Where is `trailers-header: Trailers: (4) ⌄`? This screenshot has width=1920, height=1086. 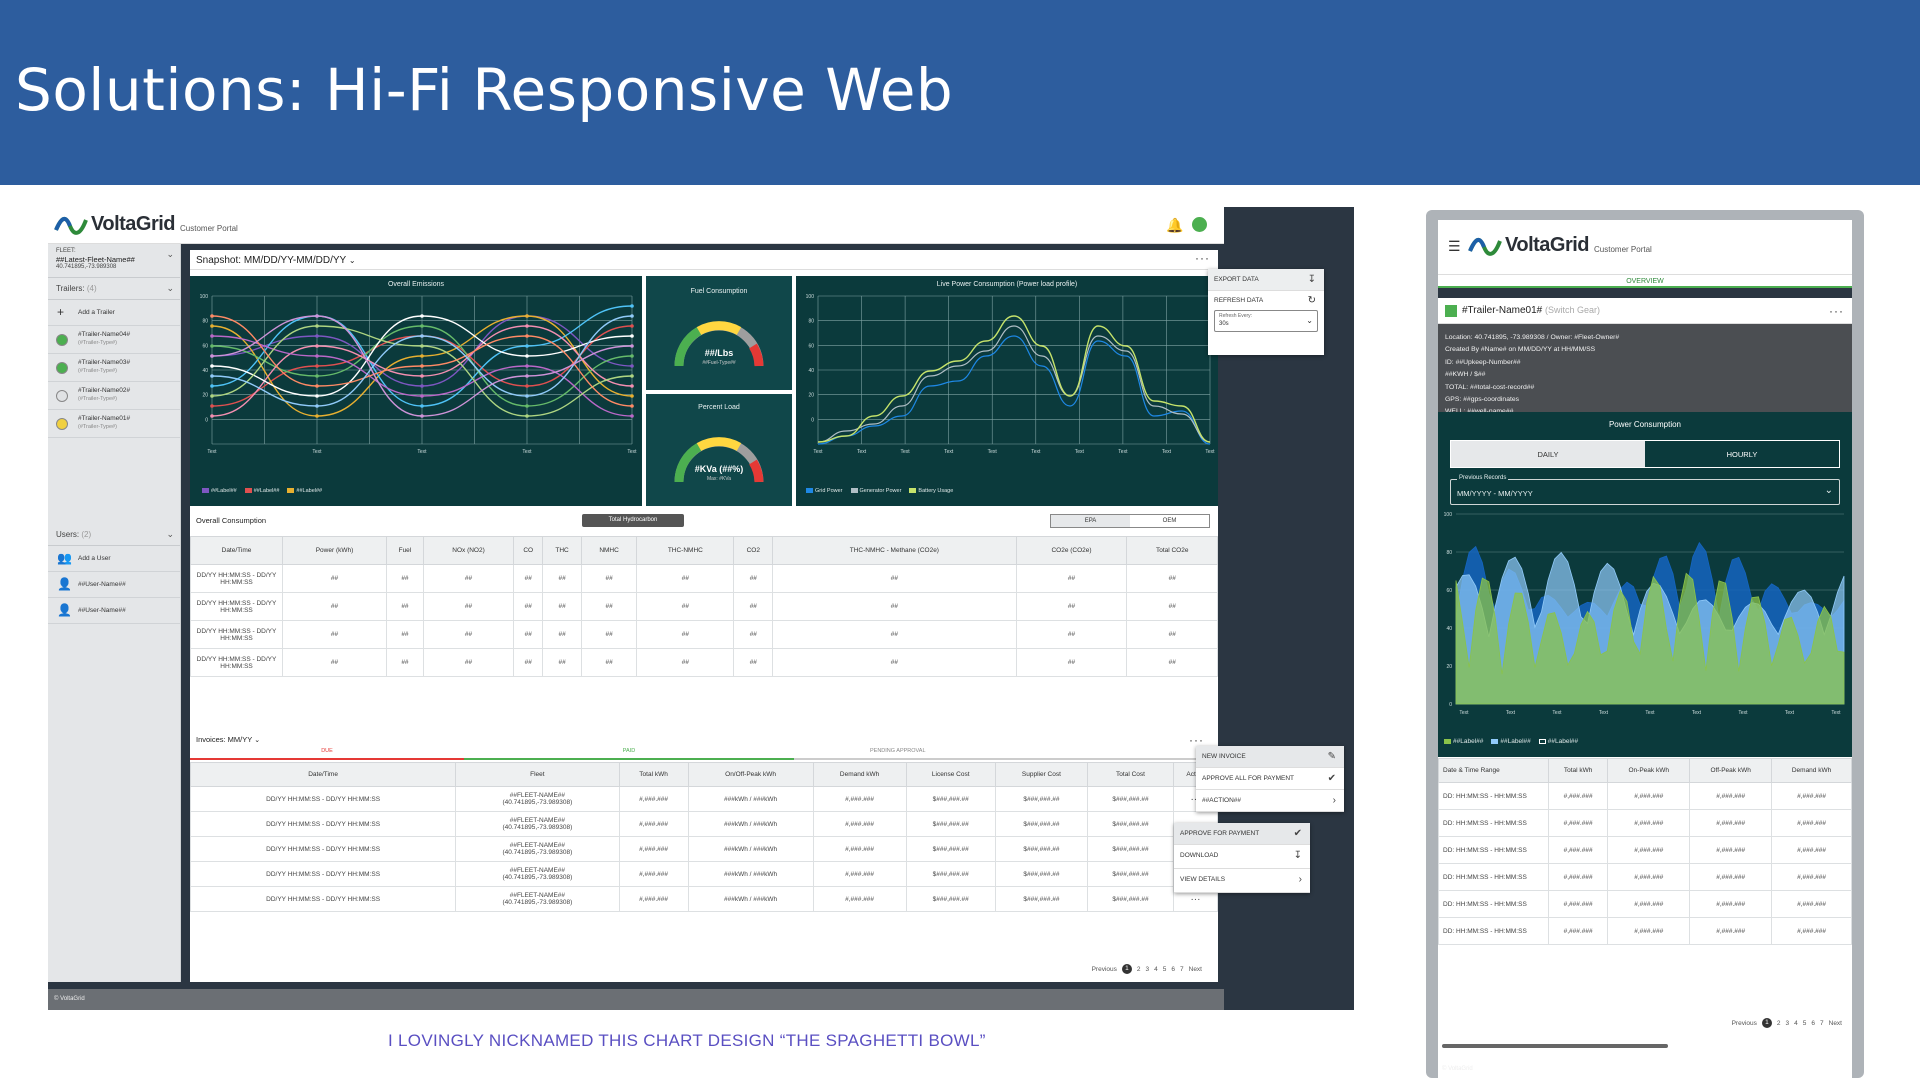
trailers-header: Trailers: (4) ⌄ is located at coordinates (114, 289).